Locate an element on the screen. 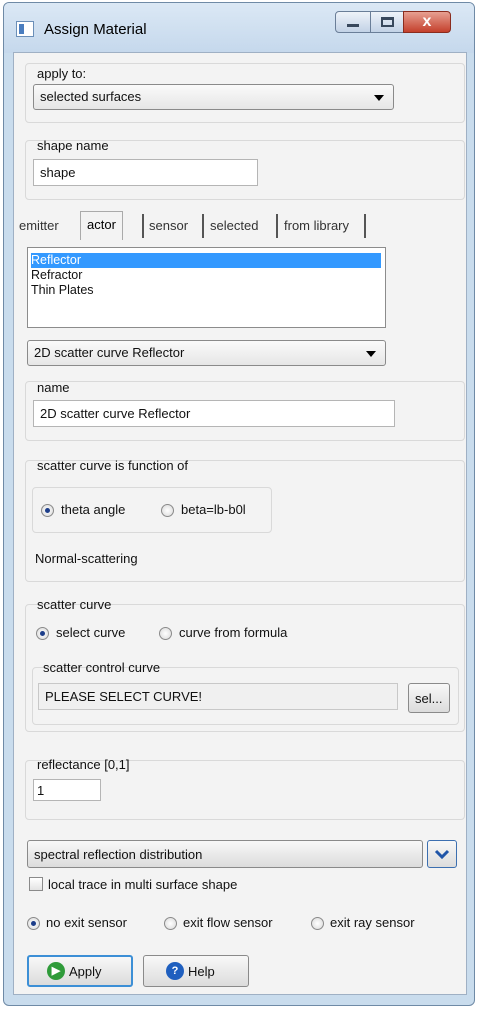 The width and height of the screenshot is (481, 1009). list-item: Reflector is located at coordinates (206, 260).